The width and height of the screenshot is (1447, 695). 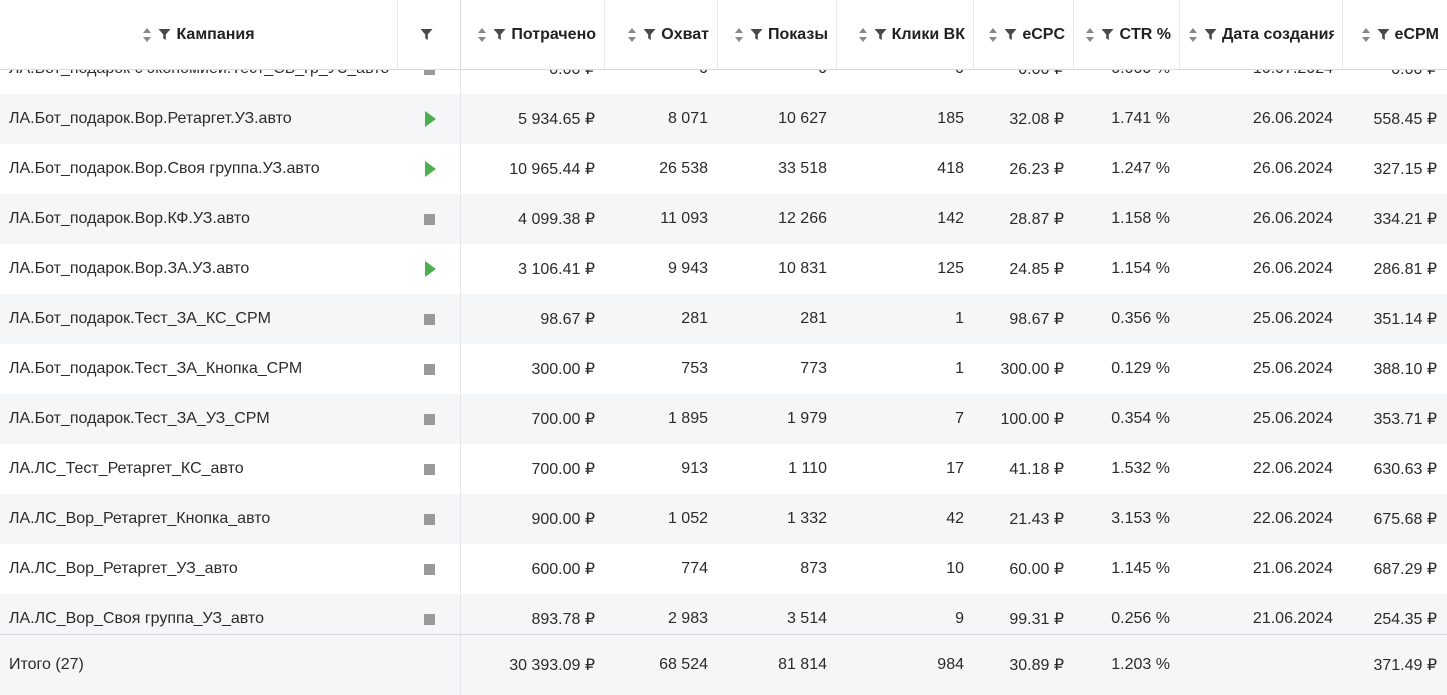 What do you see at coordinates (1127, 34) in the screenshot?
I see `column-header-ctr: CTR %` at bounding box center [1127, 34].